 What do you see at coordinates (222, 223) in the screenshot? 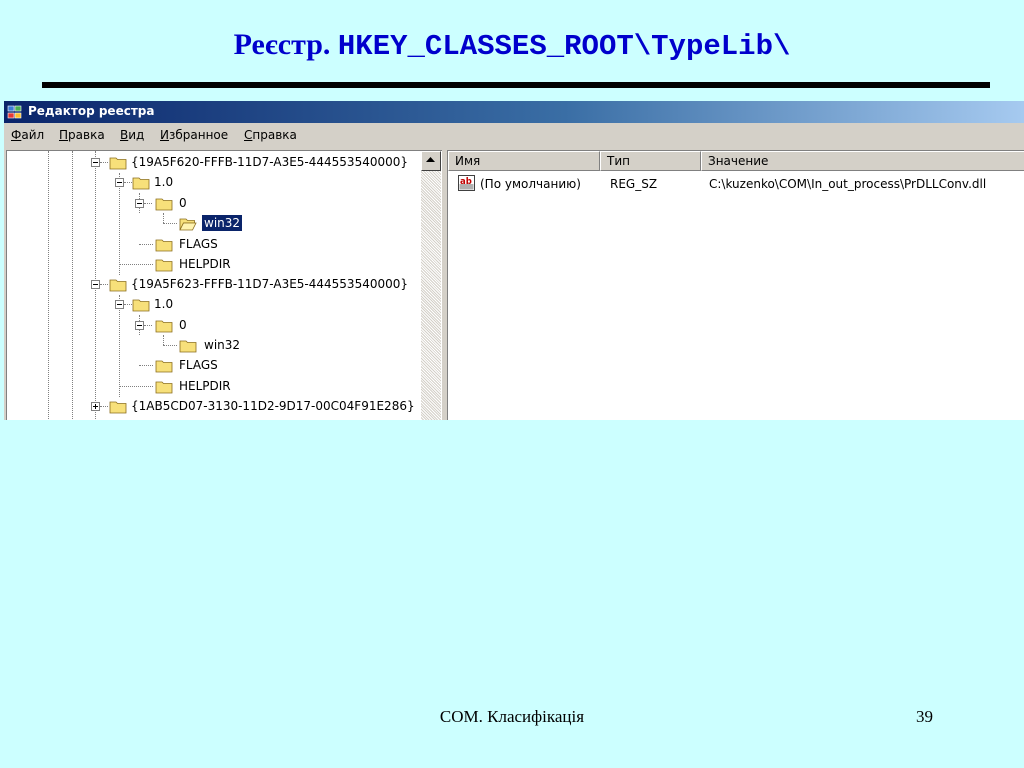
I see `tree-node-label-selected: win32` at bounding box center [222, 223].